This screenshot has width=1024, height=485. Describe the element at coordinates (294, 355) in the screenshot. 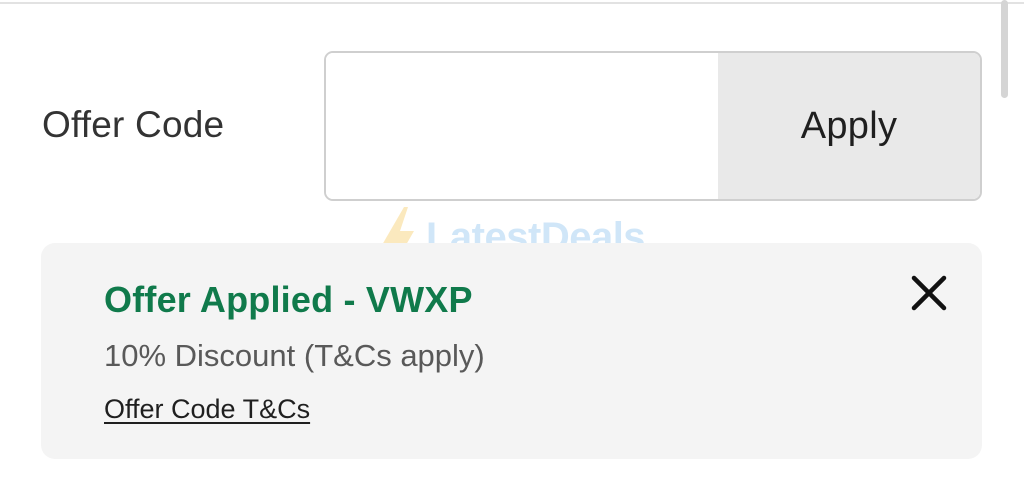

I see `offer-discount-description: 10% Discount (T&Cs apply)` at that location.